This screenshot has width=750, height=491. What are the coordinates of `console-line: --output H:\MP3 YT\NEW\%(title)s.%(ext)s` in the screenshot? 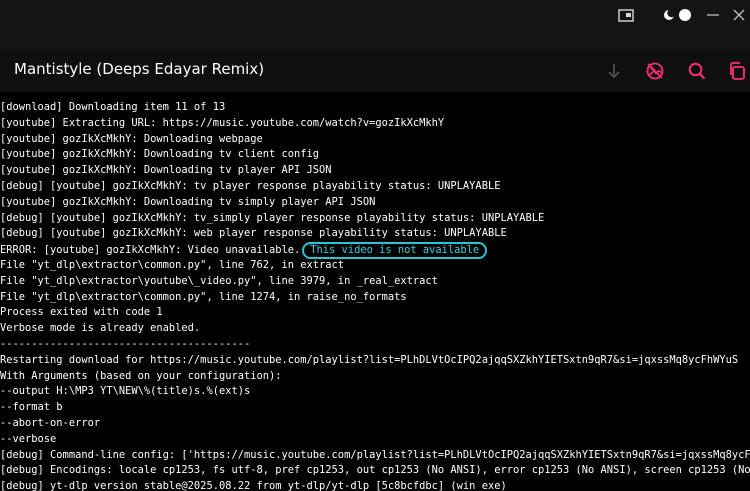 It's located at (125, 391).